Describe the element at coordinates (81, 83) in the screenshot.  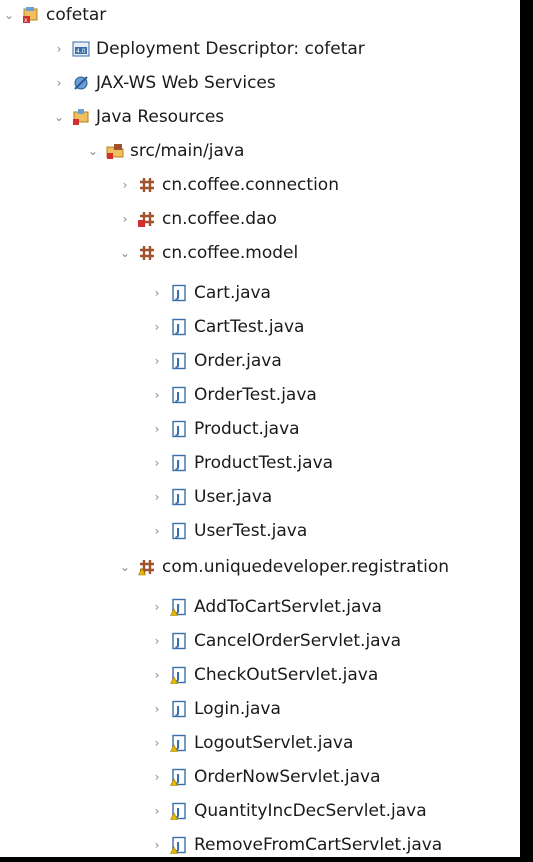
I see `web-services-icon` at that location.